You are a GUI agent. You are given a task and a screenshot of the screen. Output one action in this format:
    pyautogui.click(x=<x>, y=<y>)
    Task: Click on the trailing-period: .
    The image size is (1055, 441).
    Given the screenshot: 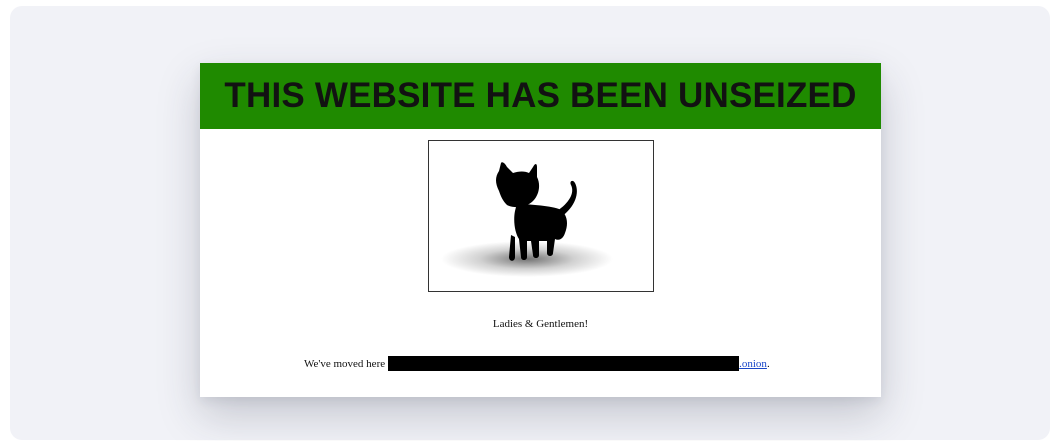 What is the action you would take?
    pyautogui.click(x=768, y=363)
    